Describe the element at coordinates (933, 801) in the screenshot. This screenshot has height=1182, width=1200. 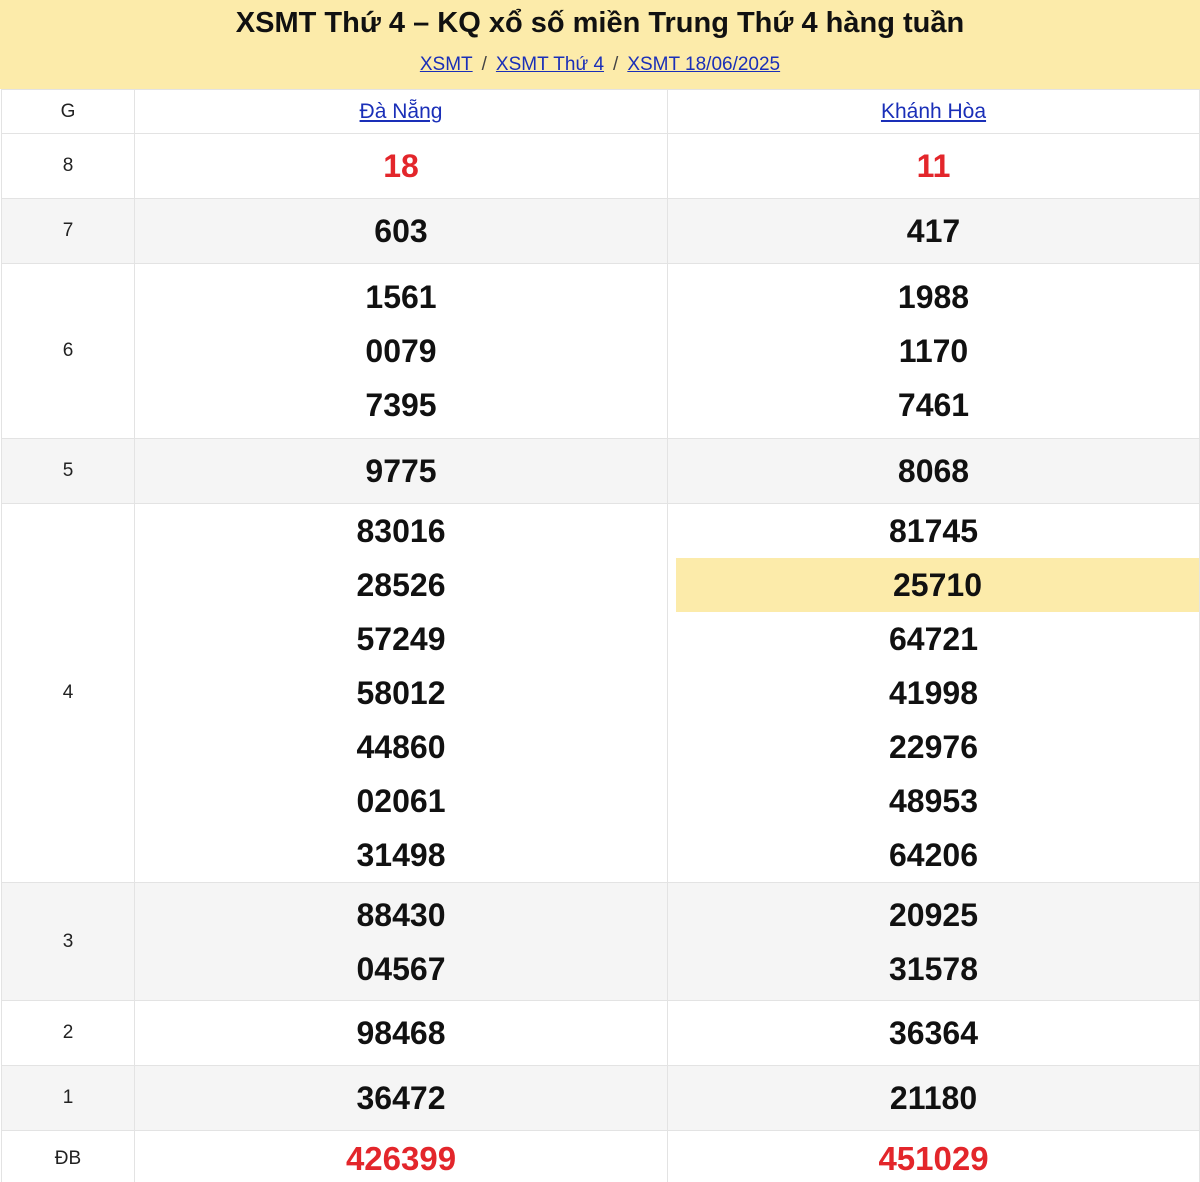
I see `result-number: 48953` at that location.